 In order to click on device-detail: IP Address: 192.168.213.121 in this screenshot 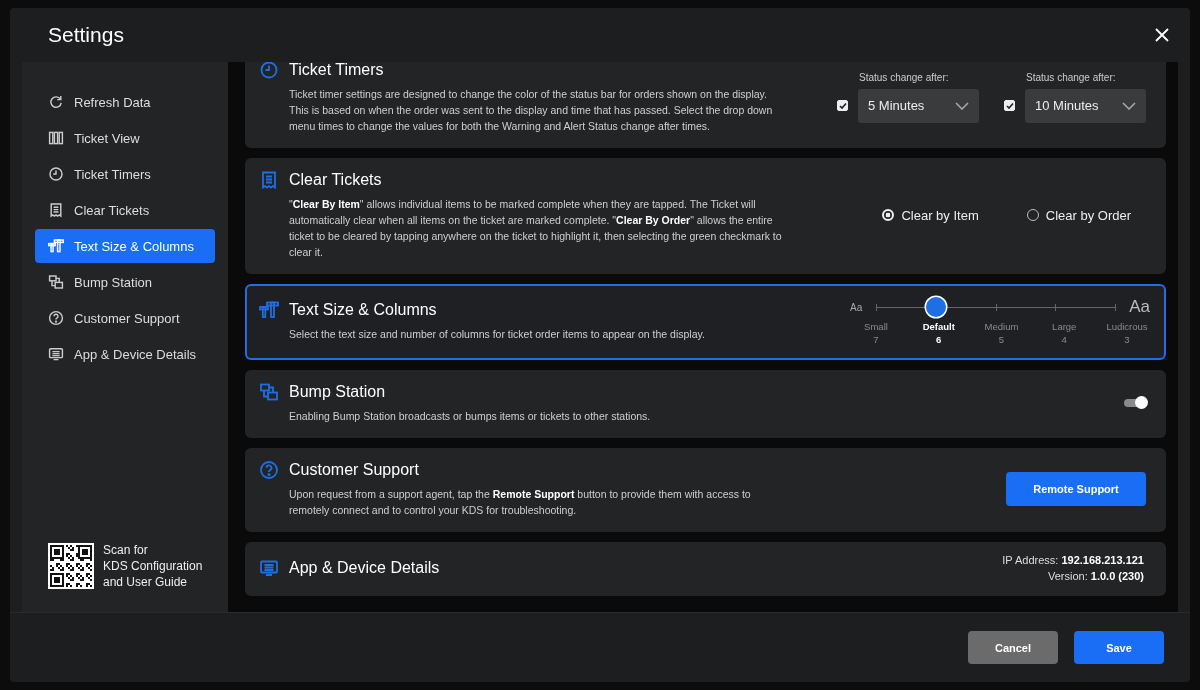, I will do `click(1073, 560)`.